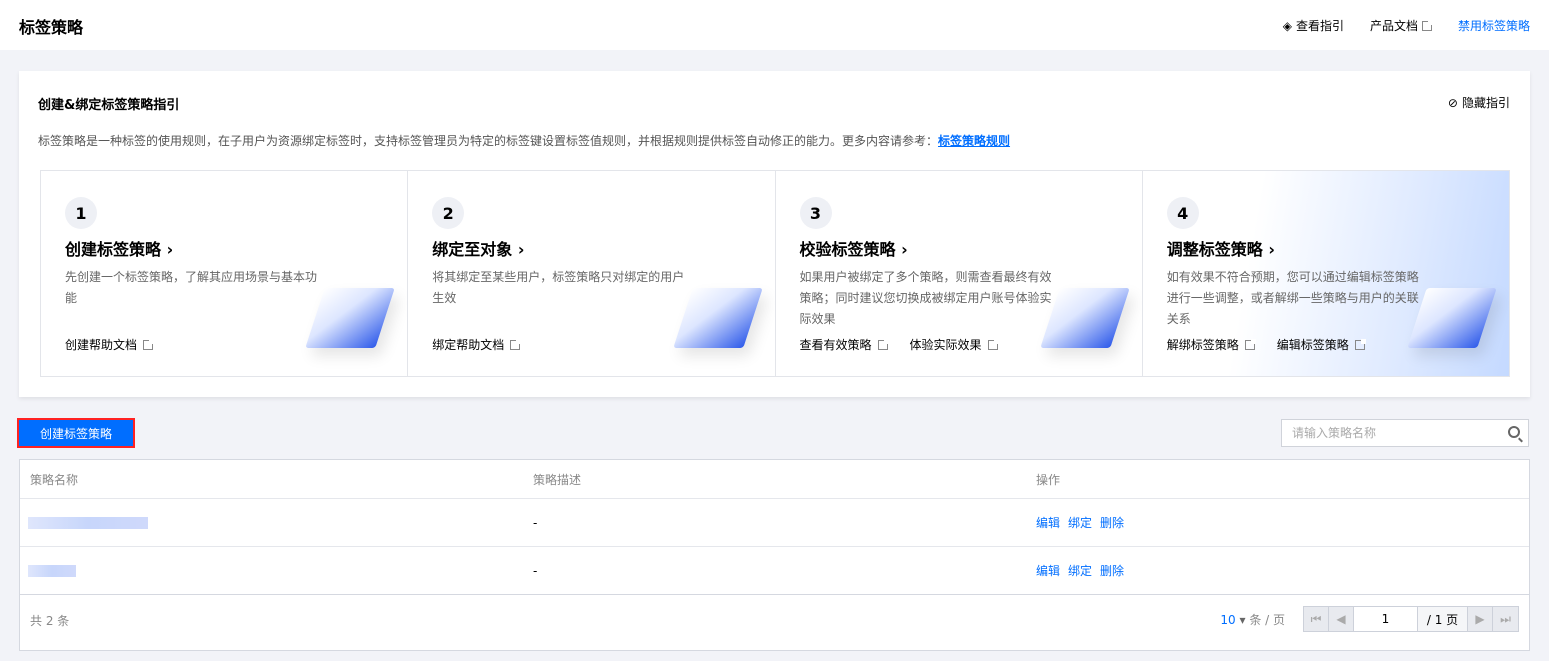 The width and height of the screenshot is (1549, 661). What do you see at coordinates (50, 621) in the screenshot?
I see `total-count: 共 2 条` at bounding box center [50, 621].